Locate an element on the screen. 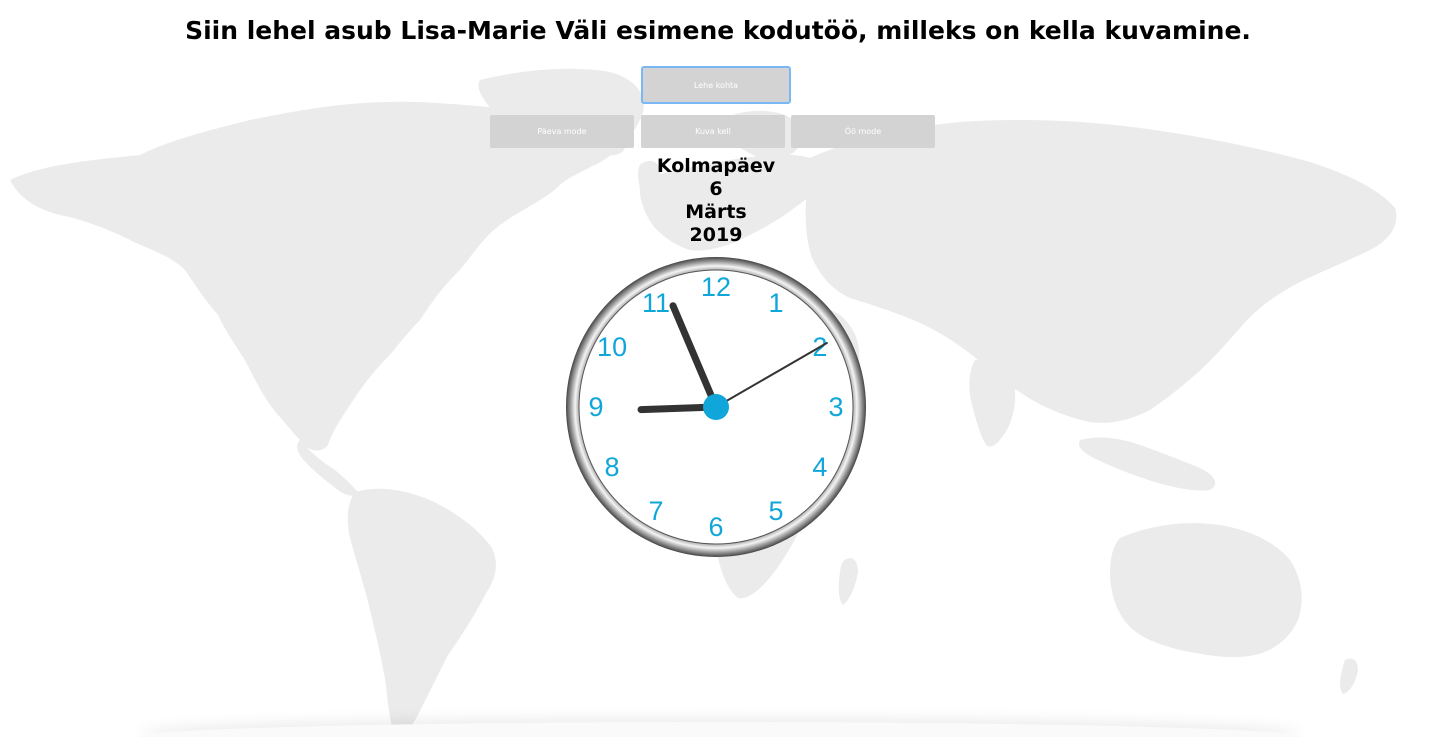  date-weekday: Kolmapäev is located at coordinates (716, 166).